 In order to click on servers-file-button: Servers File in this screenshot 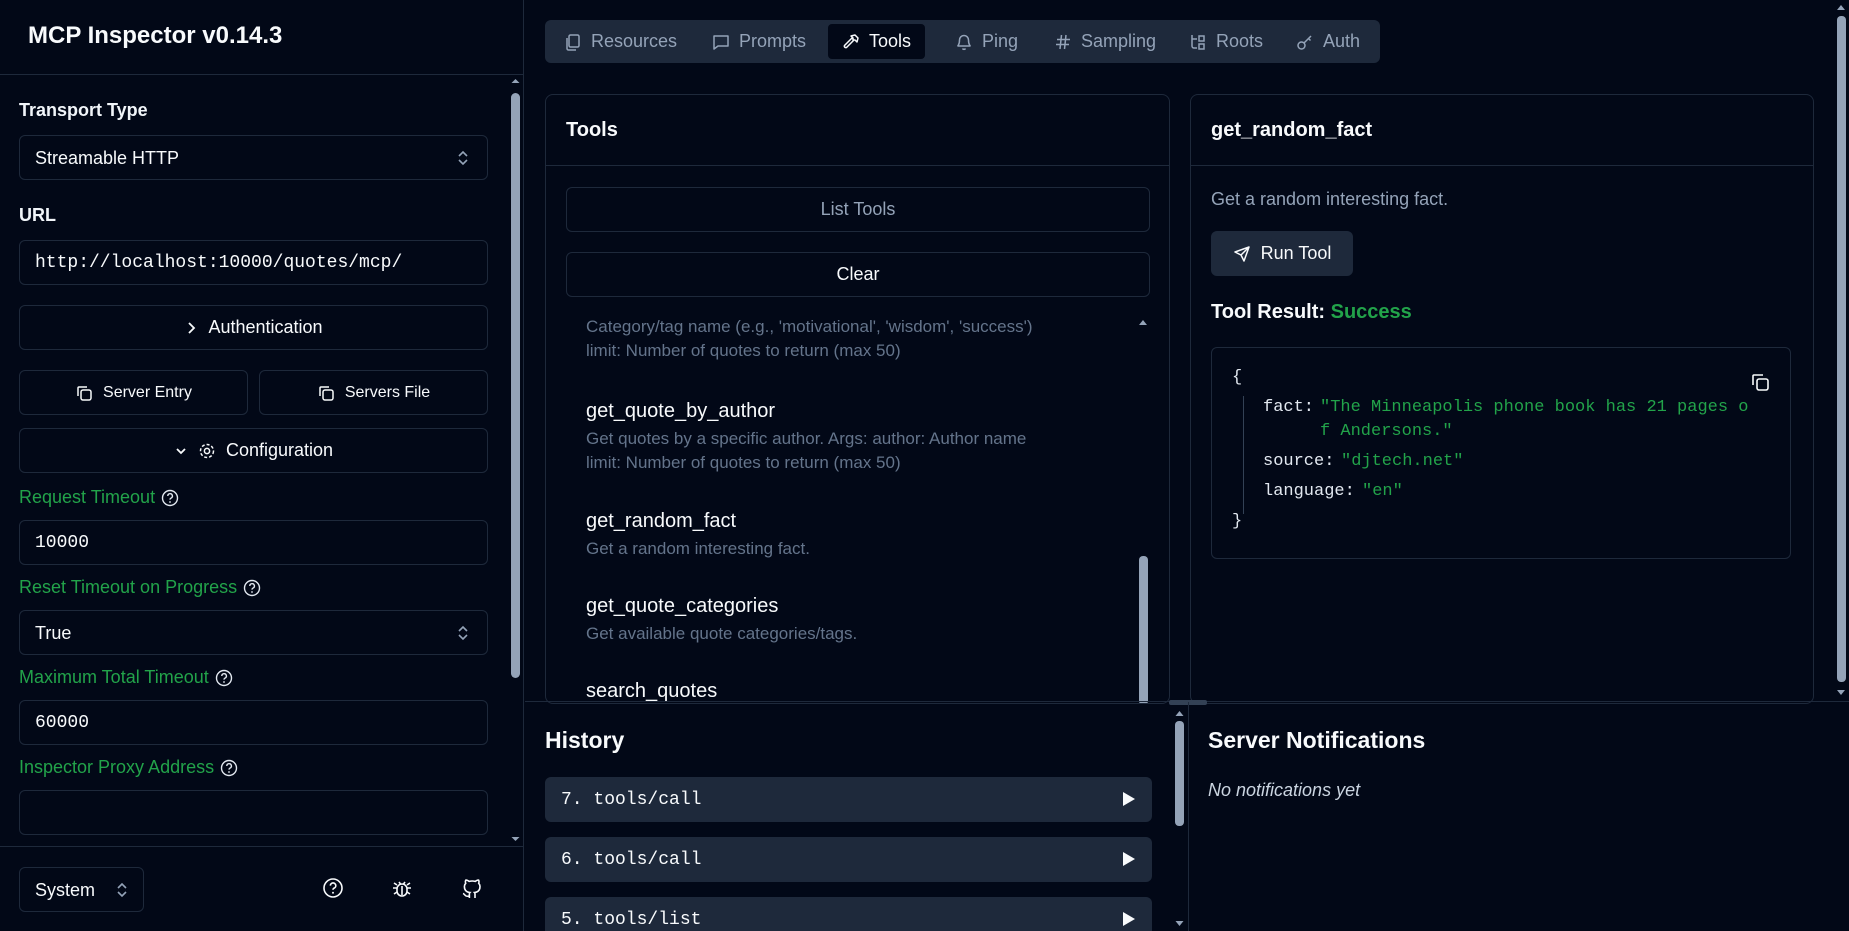, I will do `click(373, 392)`.